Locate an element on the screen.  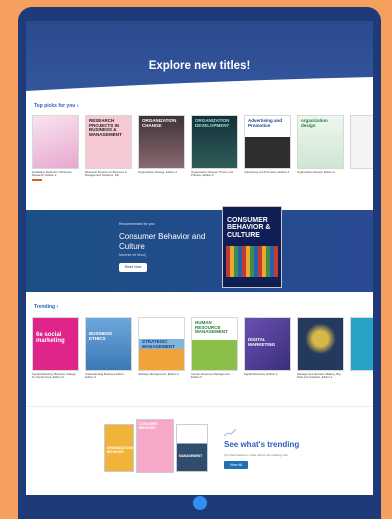
cover-title: organization design is located at coordinates (314, 123).